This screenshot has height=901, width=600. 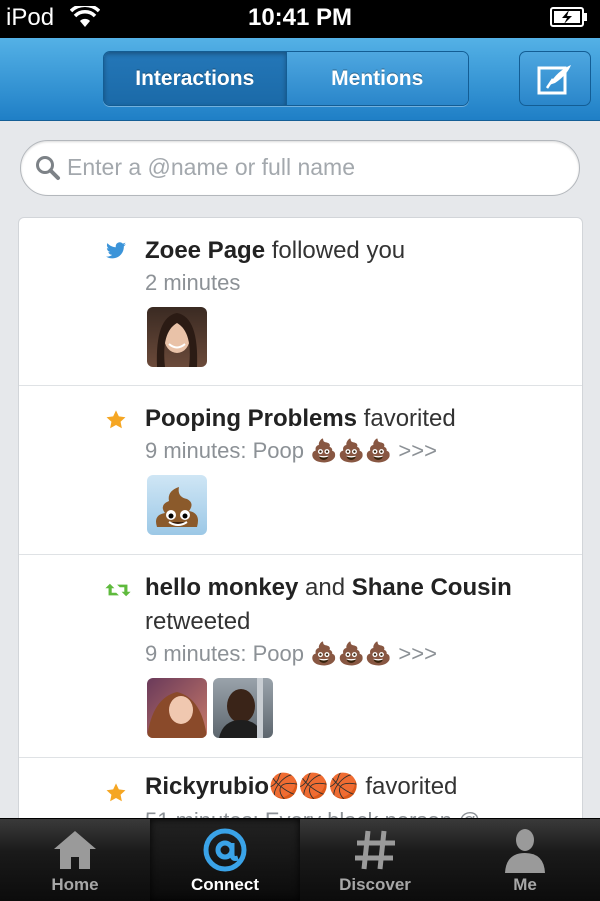 I want to click on interactions-mentions-toggle: Interactions Mentions, so click(x=286, y=78).